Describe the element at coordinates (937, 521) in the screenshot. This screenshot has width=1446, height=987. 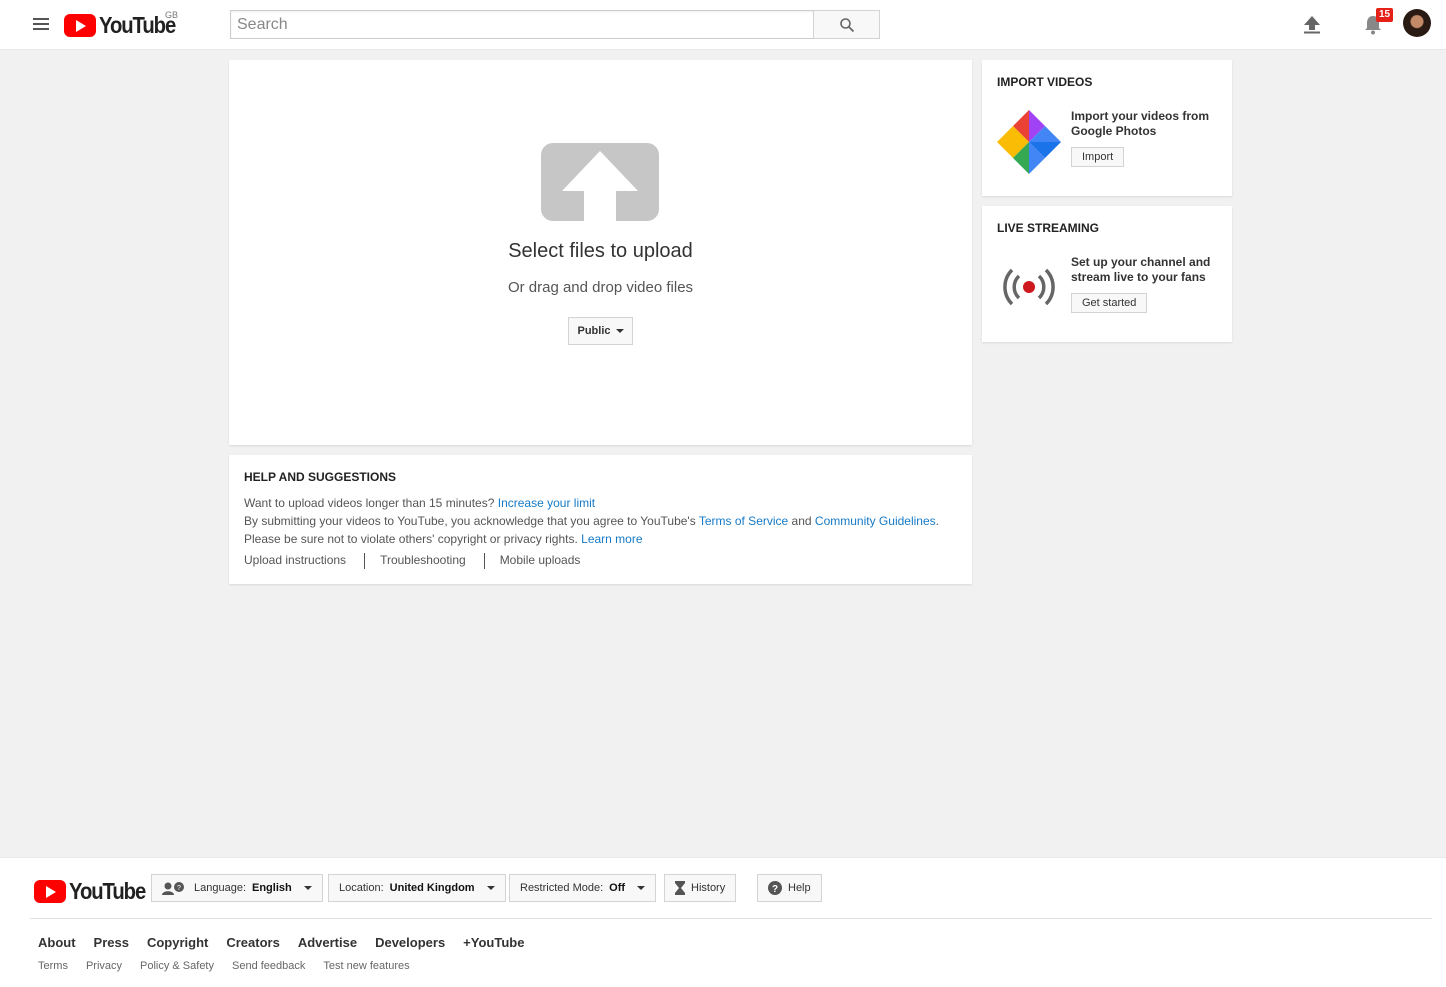
I see `help-period: .` at that location.